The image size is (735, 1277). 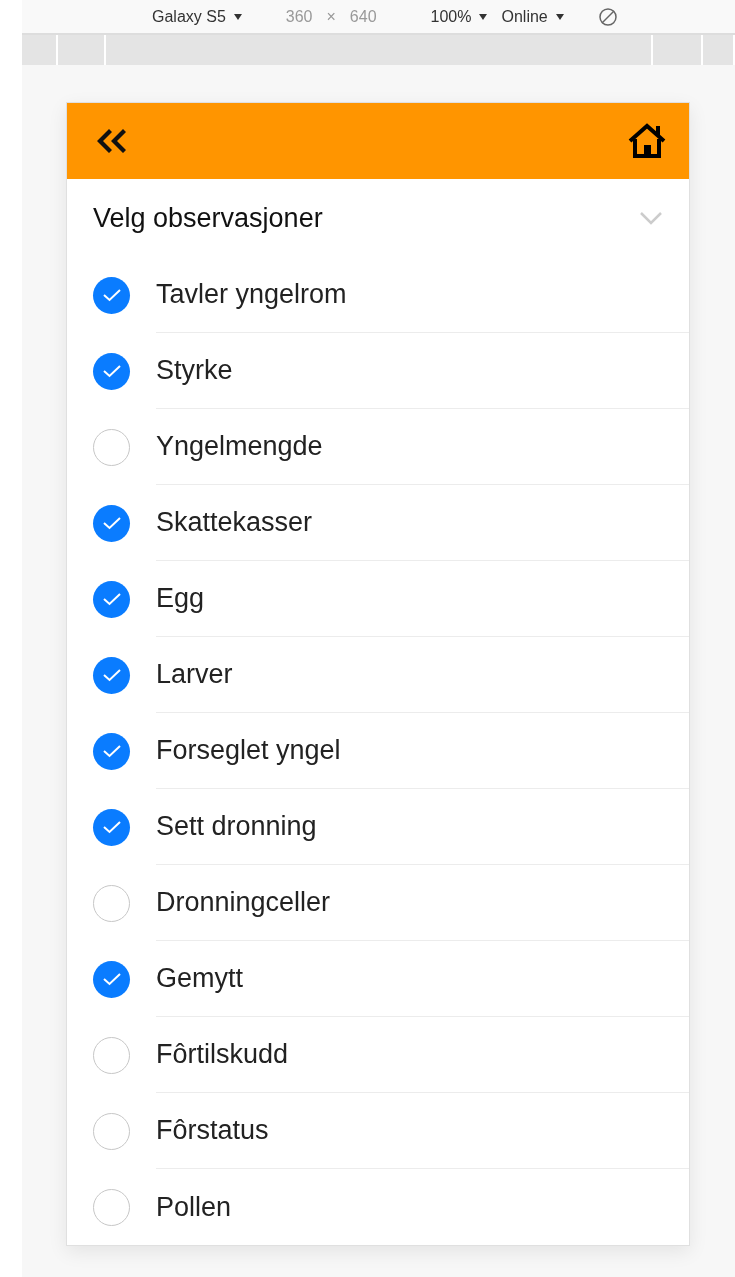 I want to click on option-label: Tavler yngelrom, so click(x=251, y=294).